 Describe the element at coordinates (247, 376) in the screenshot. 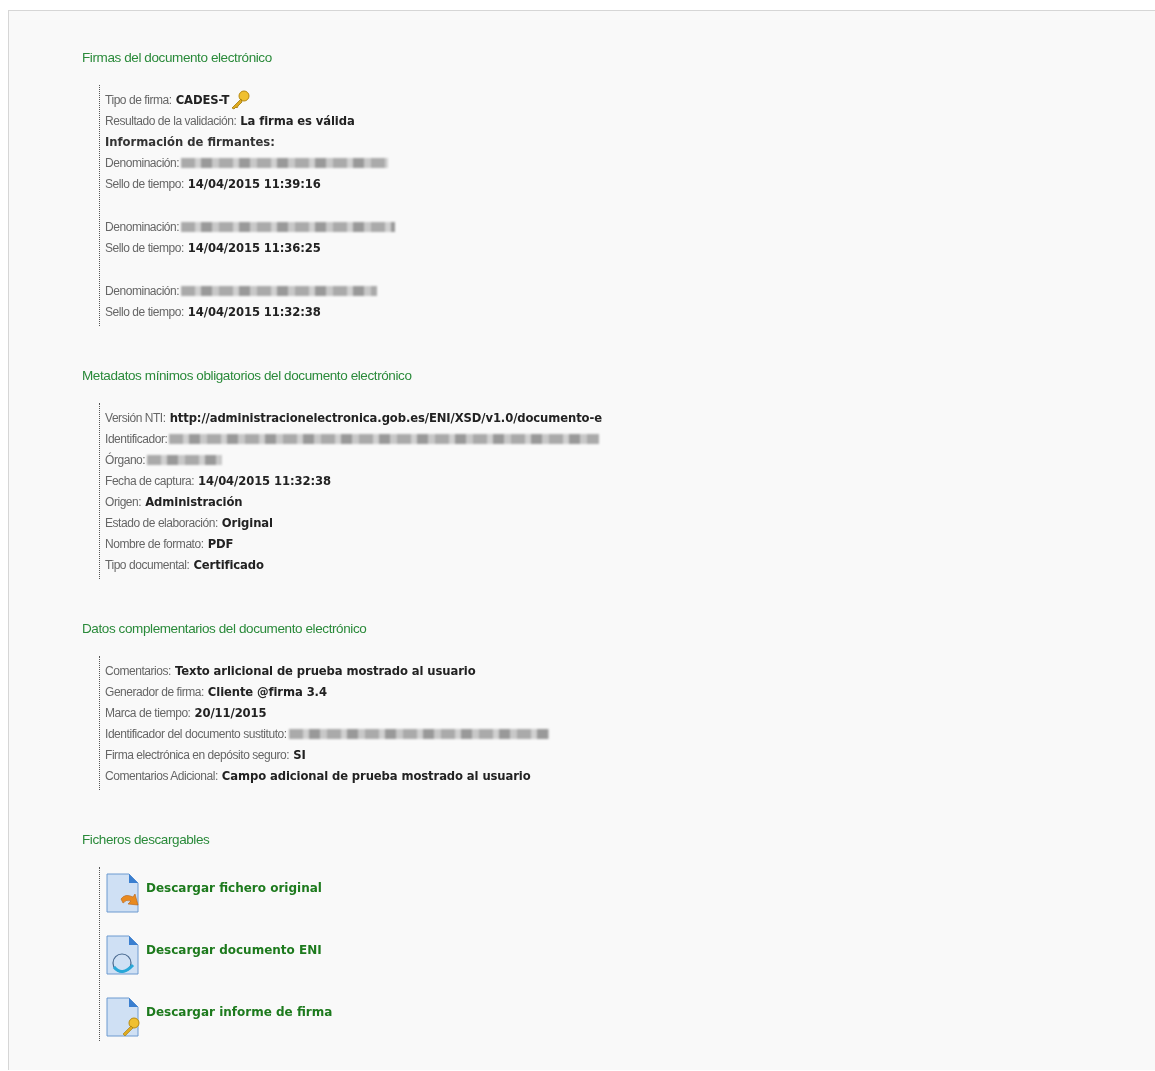

I see `section-title: Metadatos mínimos obligatorios del documento electrónico` at that location.